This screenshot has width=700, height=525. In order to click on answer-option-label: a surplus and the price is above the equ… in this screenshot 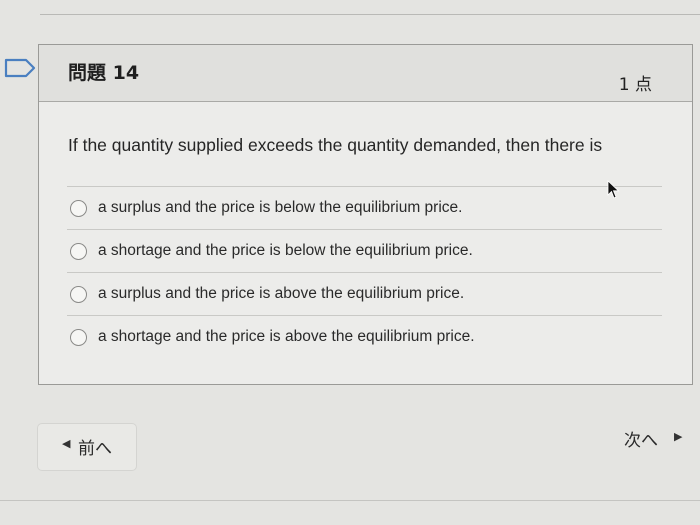, I will do `click(281, 294)`.